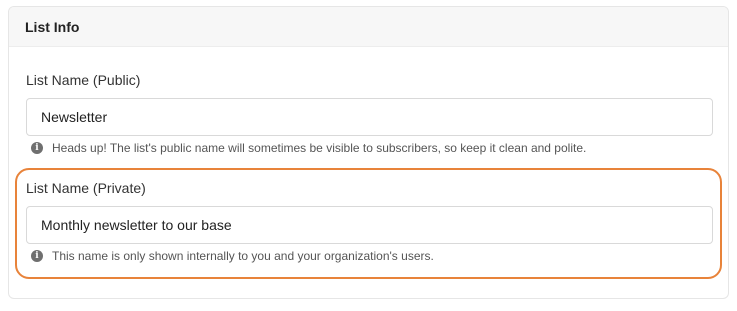  What do you see at coordinates (83, 80) in the screenshot?
I see `public-name-label: List Name (Public)` at bounding box center [83, 80].